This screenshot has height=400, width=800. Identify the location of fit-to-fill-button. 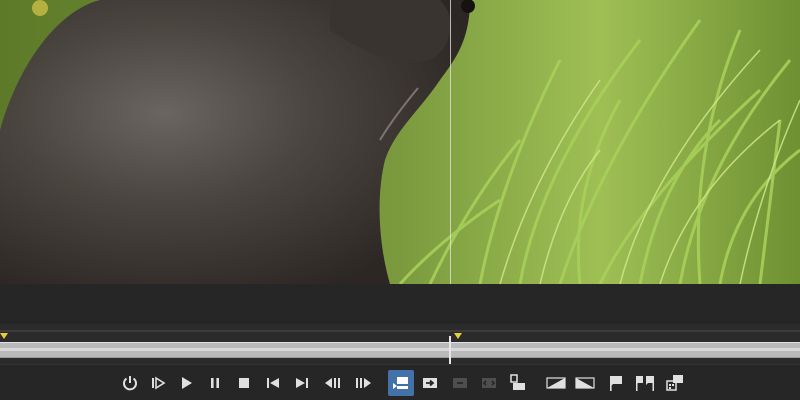
(489, 383).